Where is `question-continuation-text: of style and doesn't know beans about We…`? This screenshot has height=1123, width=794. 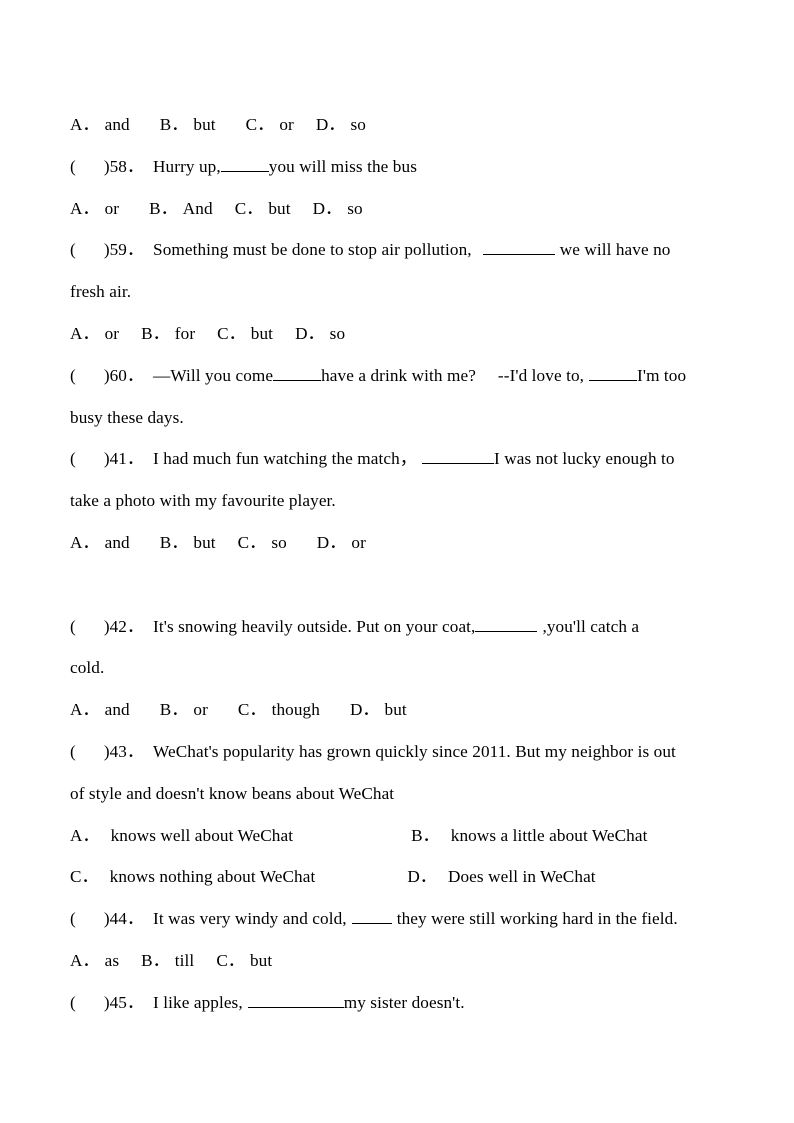 question-continuation-text: of style and doesn't know beans about We… is located at coordinates (232, 793).